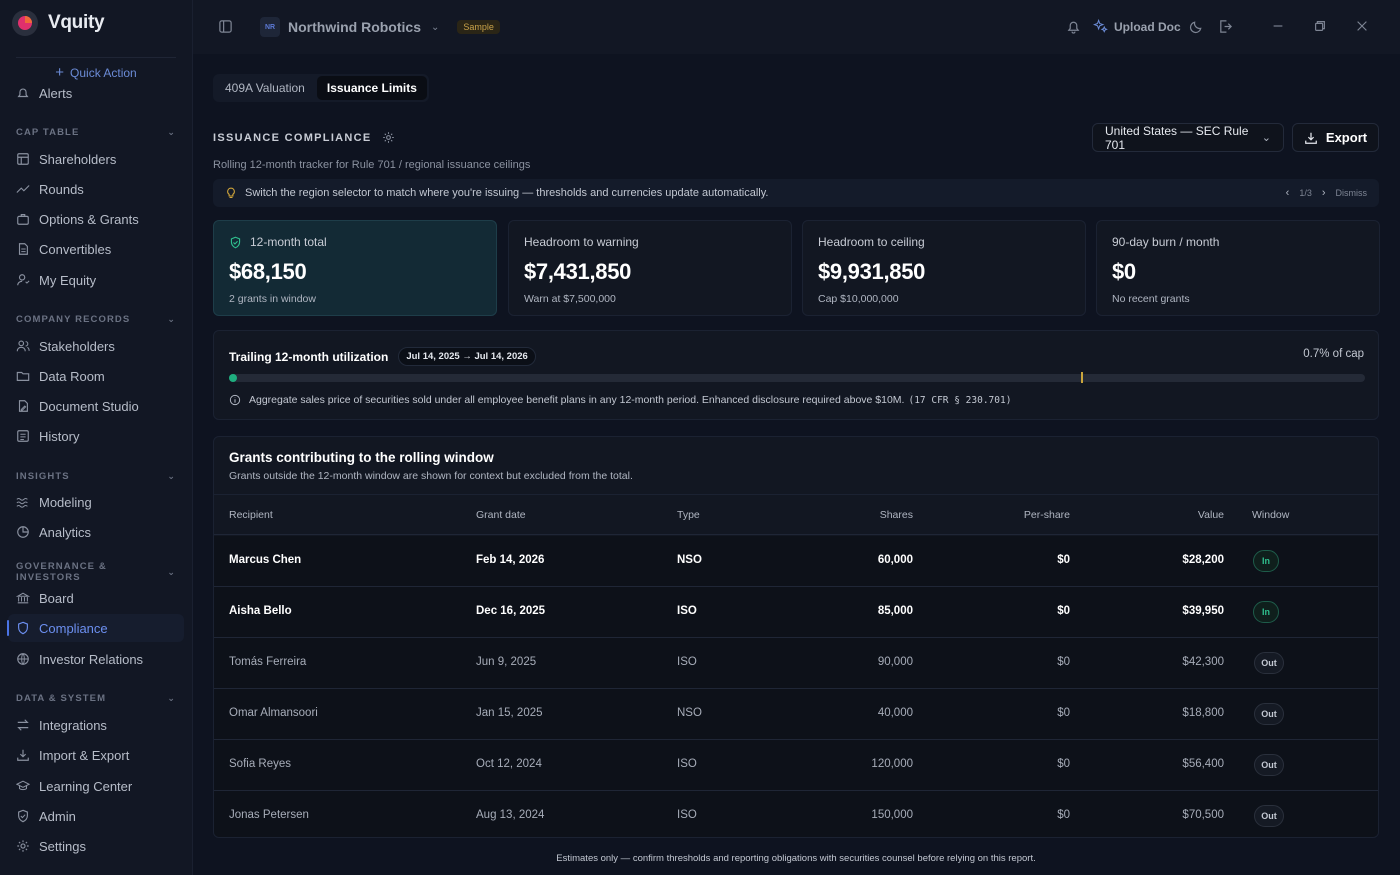  I want to click on column-header-per-share: Per-share, so click(1020, 515).